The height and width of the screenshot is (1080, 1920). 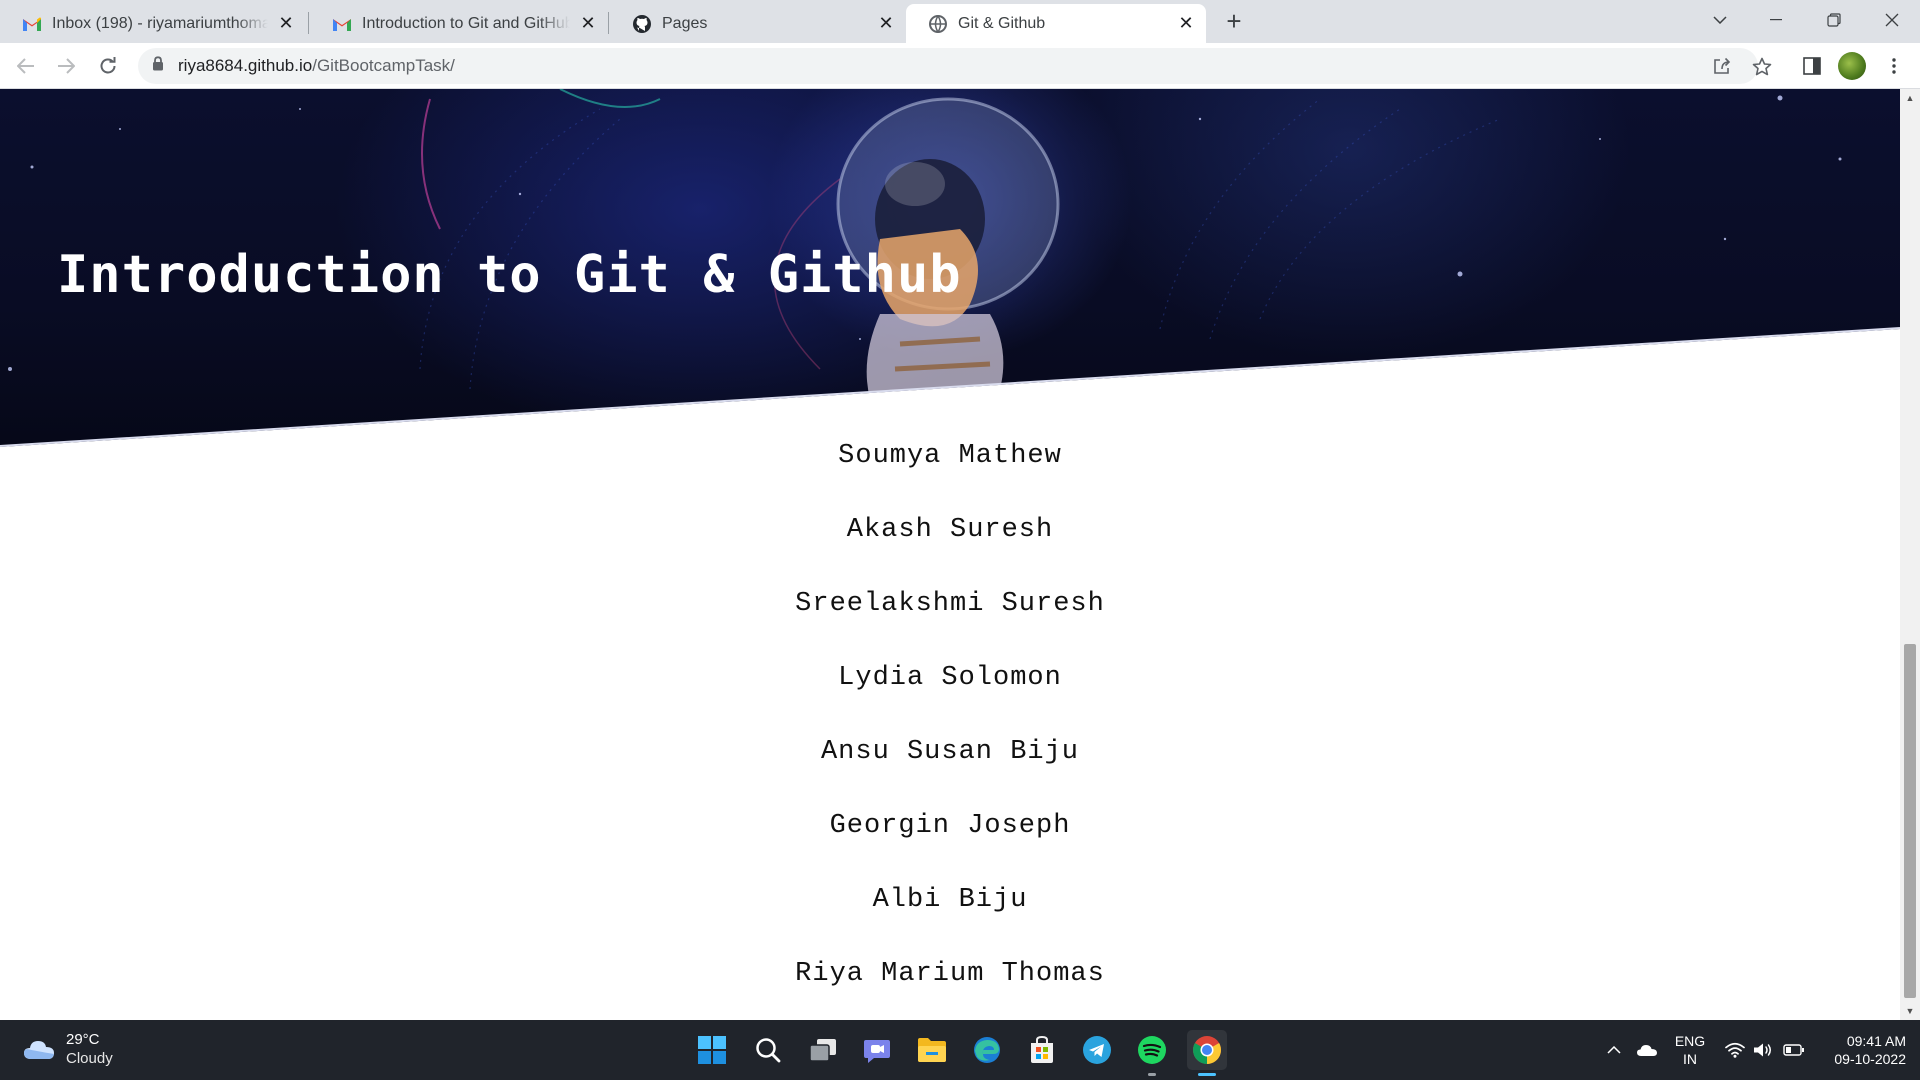 What do you see at coordinates (768, 1050) in the screenshot?
I see `search-icon` at bounding box center [768, 1050].